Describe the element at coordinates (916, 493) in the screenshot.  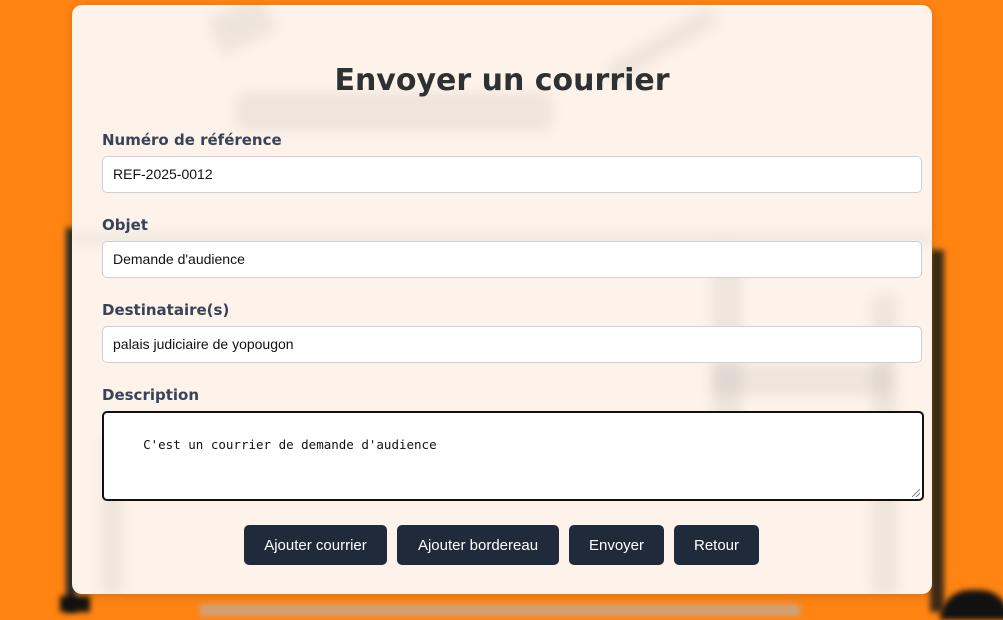
I see `resize-grip-icon` at that location.